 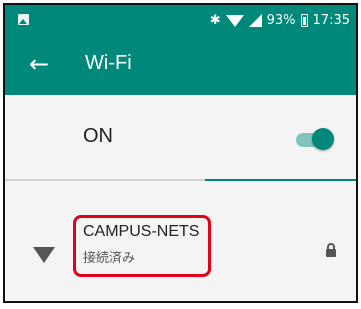 What do you see at coordinates (98, 136) in the screenshot?
I see `wifi-toggle-label: ON` at bounding box center [98, 136].